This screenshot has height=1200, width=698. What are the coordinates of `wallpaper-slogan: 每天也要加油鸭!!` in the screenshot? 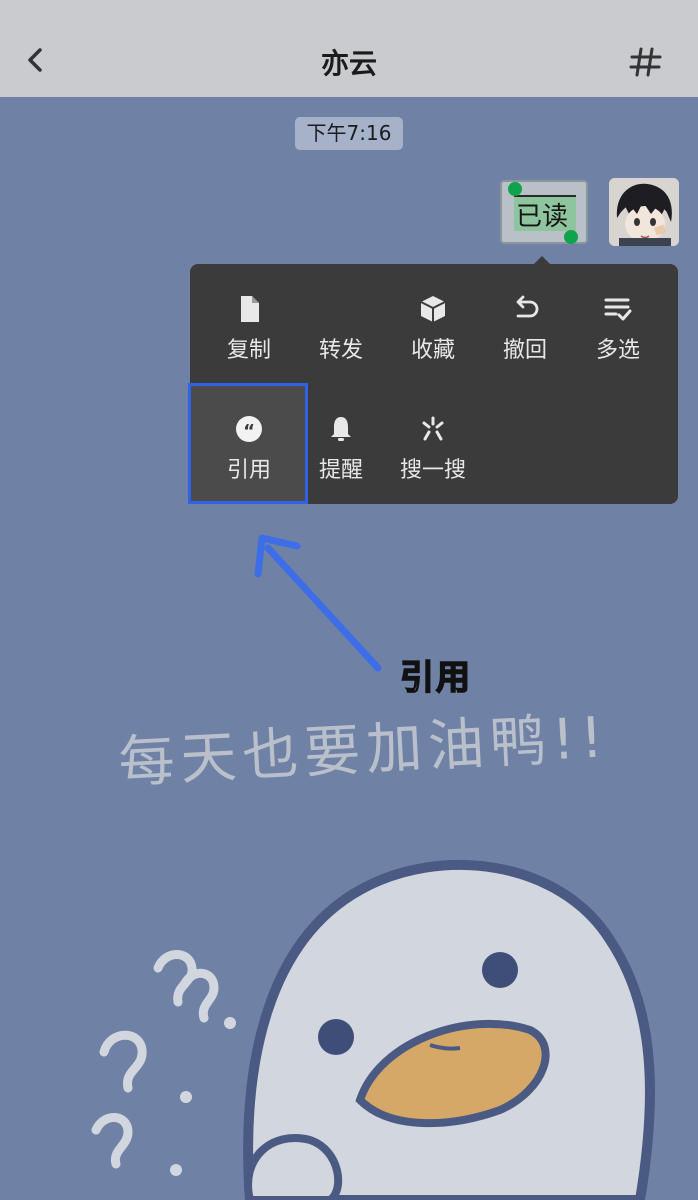 It's located at (363, 750).